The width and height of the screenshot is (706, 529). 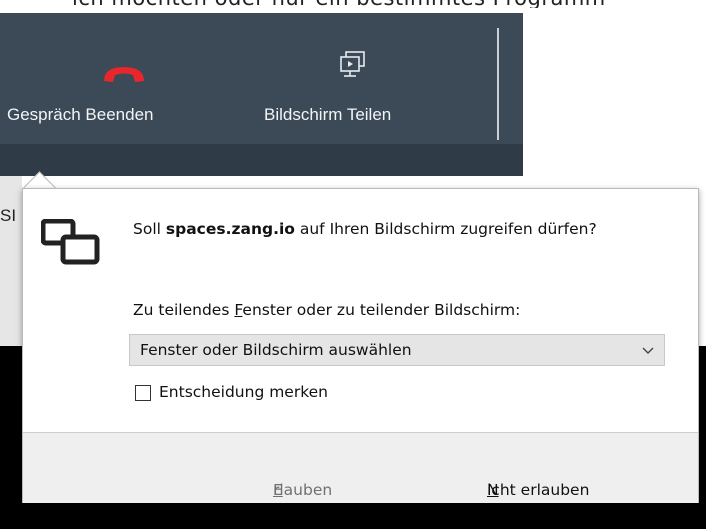 What do you see at coordinates (143, 393) in the screenshot?
I see `remember-checkbox` at bounding box center [143, 393].